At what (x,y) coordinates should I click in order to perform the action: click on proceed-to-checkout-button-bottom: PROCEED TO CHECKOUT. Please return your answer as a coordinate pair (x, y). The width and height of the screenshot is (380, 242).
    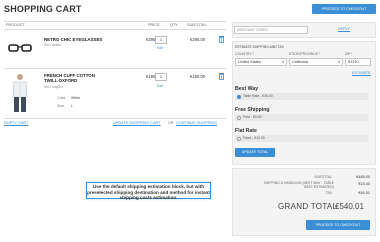
    Looking at the image, I should click on (338, 225).